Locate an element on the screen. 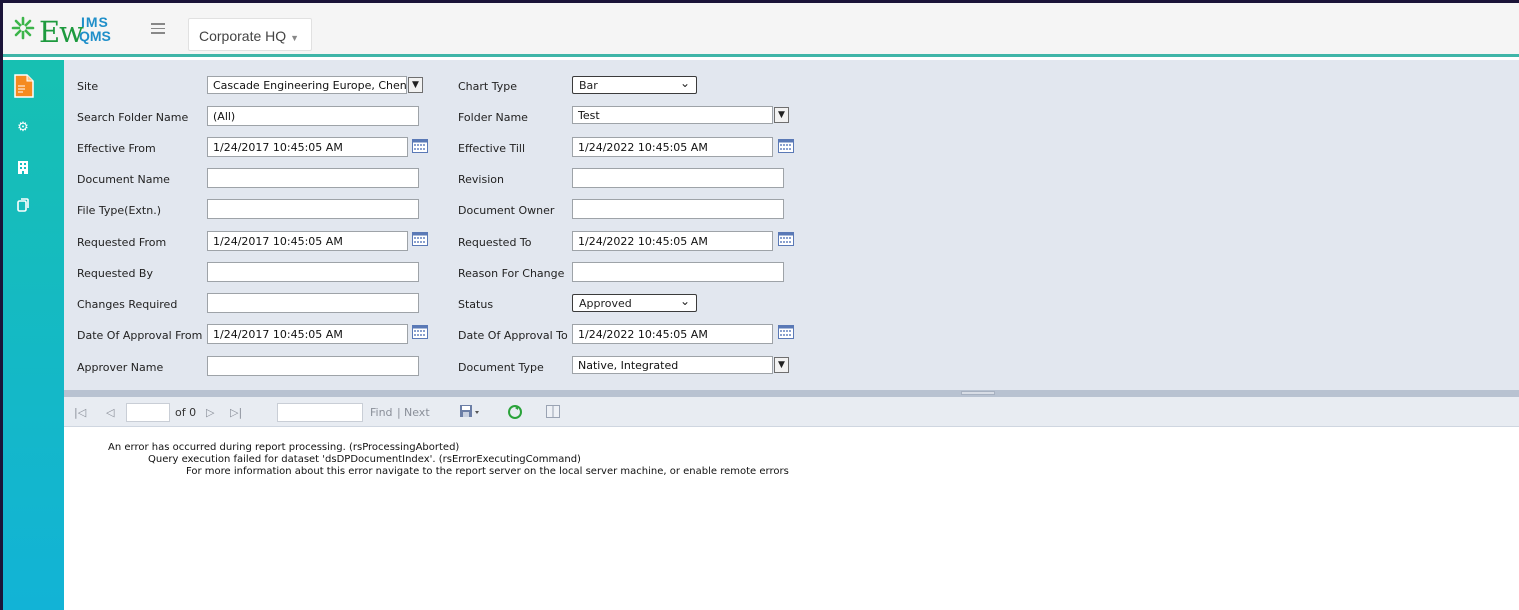 This screenshot has height=610, width=1519. document-name-field is located at coordinates (313, 178).